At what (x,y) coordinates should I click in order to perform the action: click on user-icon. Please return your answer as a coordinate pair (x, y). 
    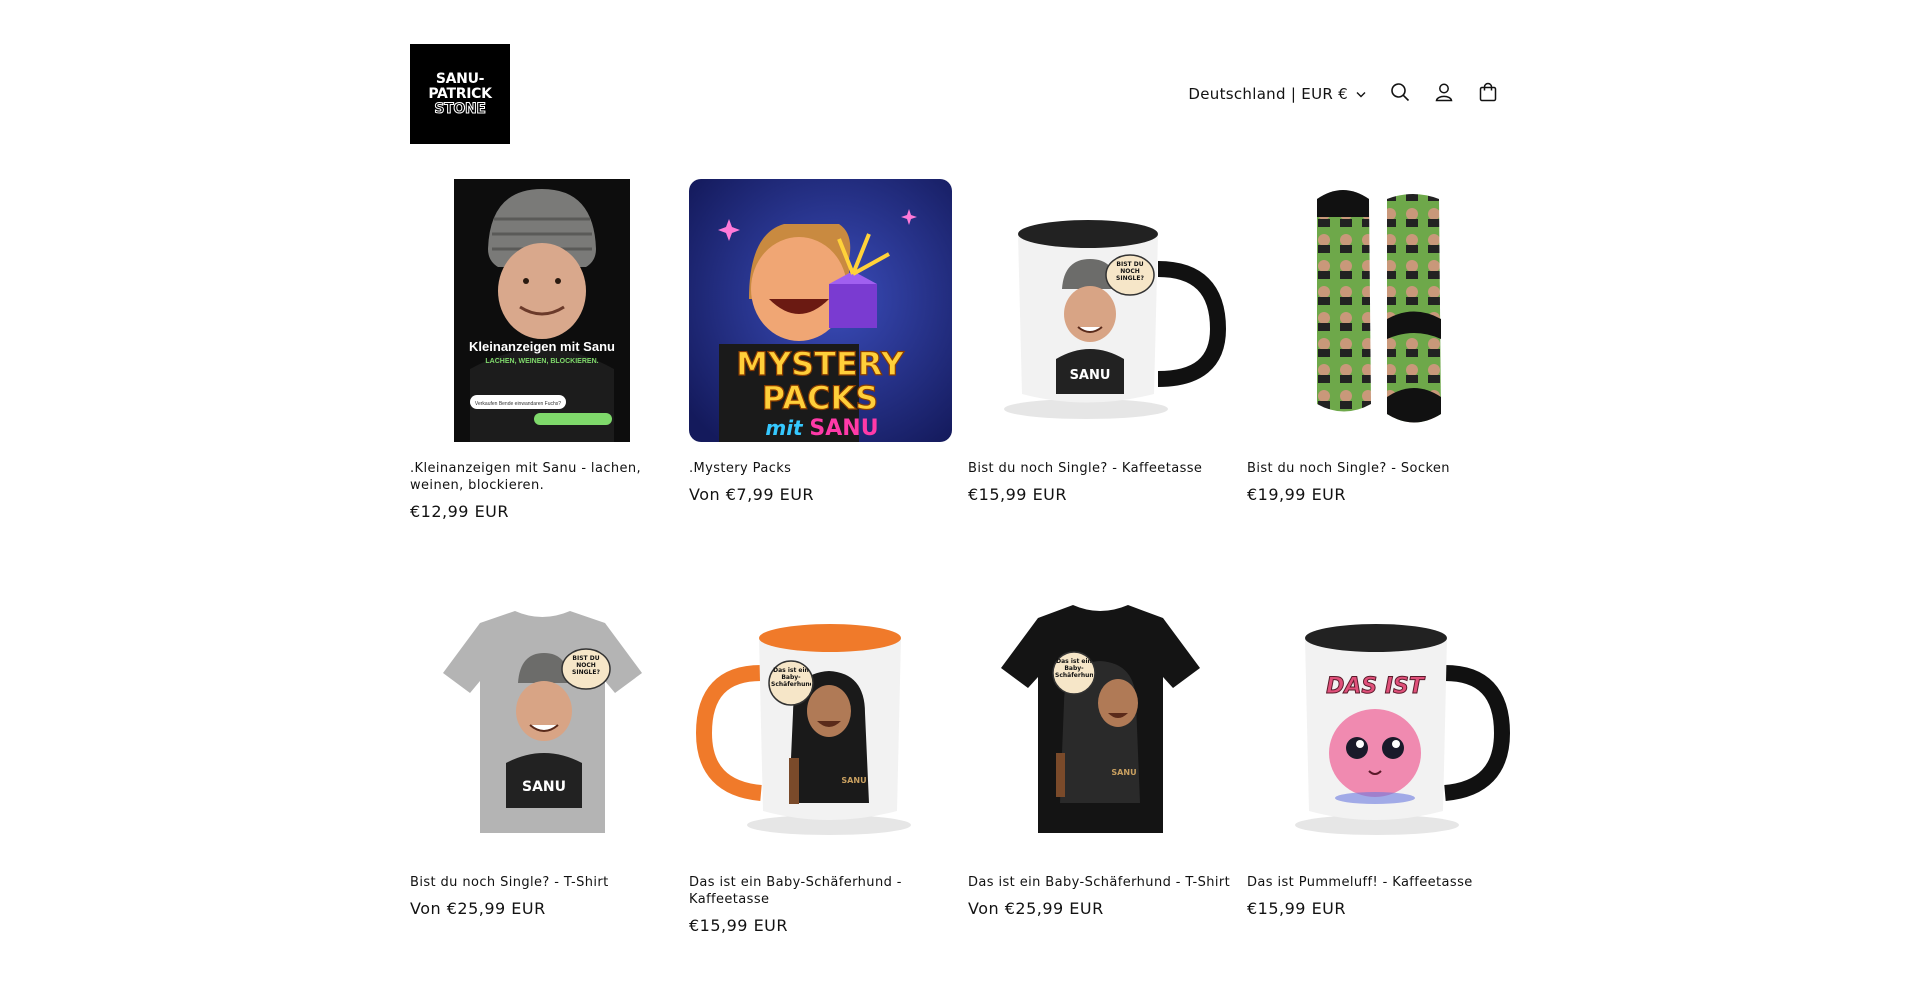
    Looking at the image, I should click on (1444, 94).